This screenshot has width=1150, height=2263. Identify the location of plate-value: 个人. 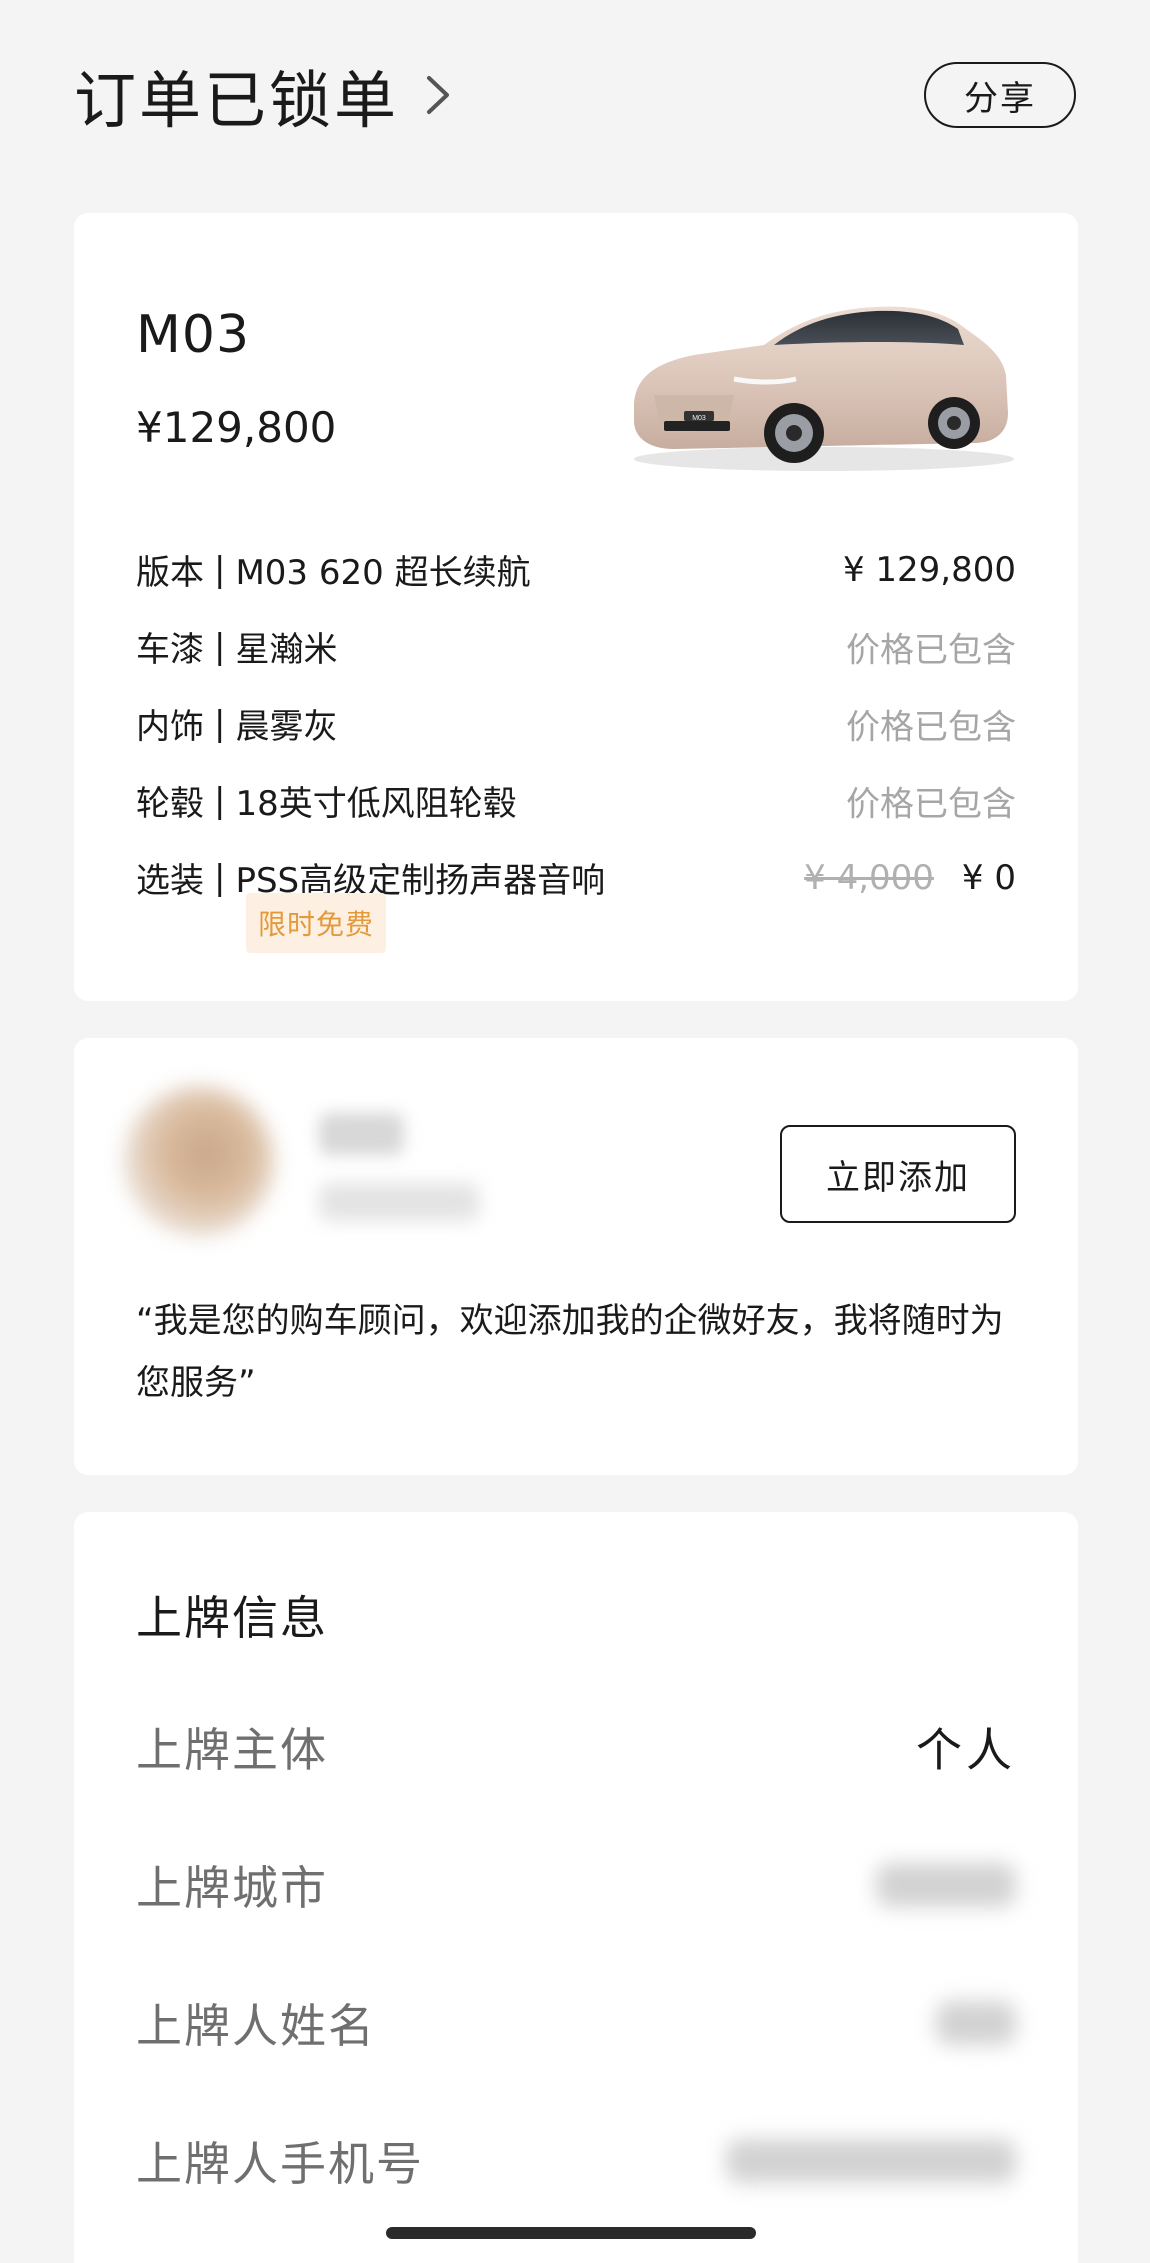
(966, 1750).